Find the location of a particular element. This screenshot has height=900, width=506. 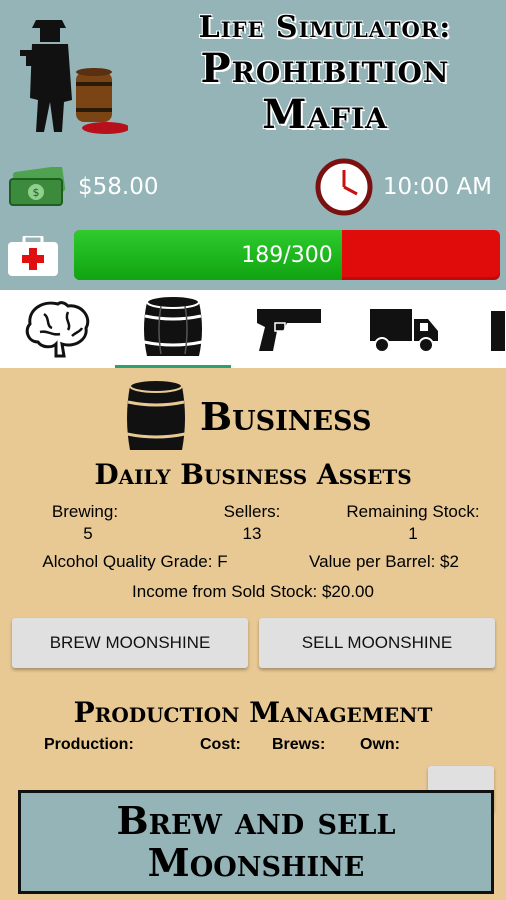

health-bar: 189/300 is located at coordinates (287, 255).